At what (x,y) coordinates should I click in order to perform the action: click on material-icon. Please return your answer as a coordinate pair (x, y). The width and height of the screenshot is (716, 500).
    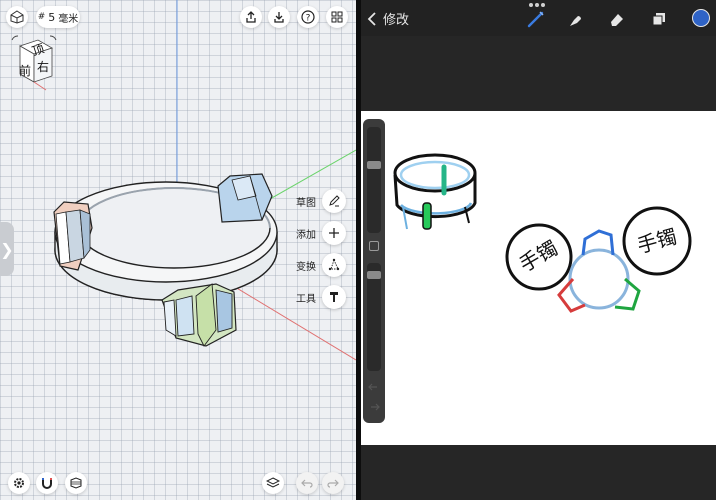
    Looking at the image, I should click on (76, 483).